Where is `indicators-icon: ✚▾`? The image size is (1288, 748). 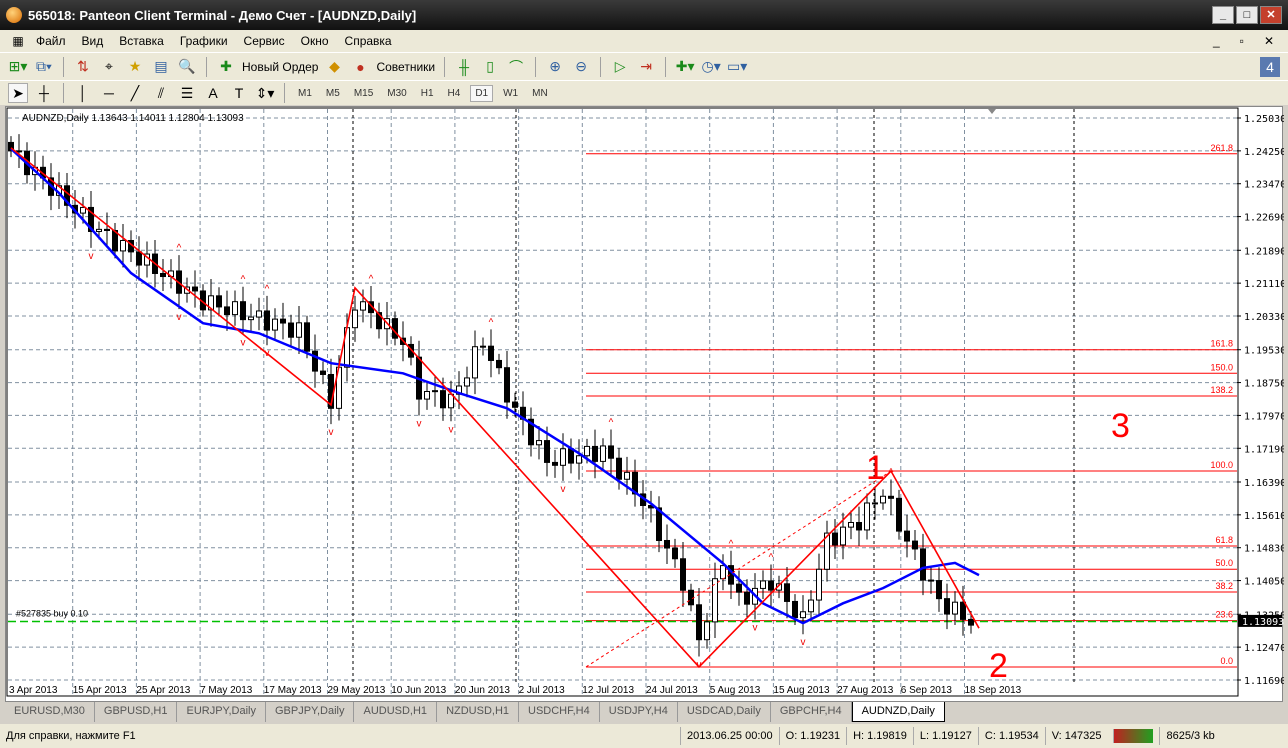 indicators-icon: ✚▾ is located at coordinates (685, 67).